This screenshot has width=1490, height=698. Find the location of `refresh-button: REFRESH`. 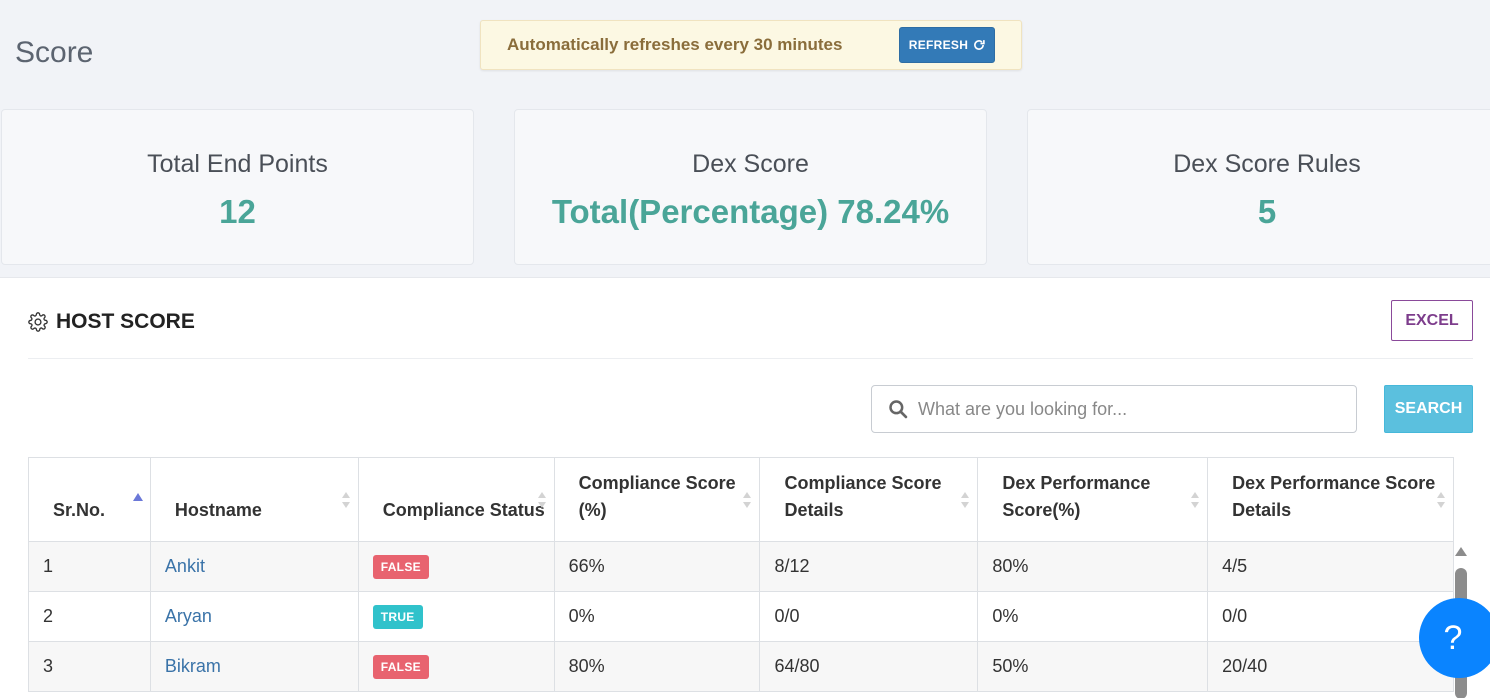

refresh-button: REFRESH is located at coordinates (947, 45).